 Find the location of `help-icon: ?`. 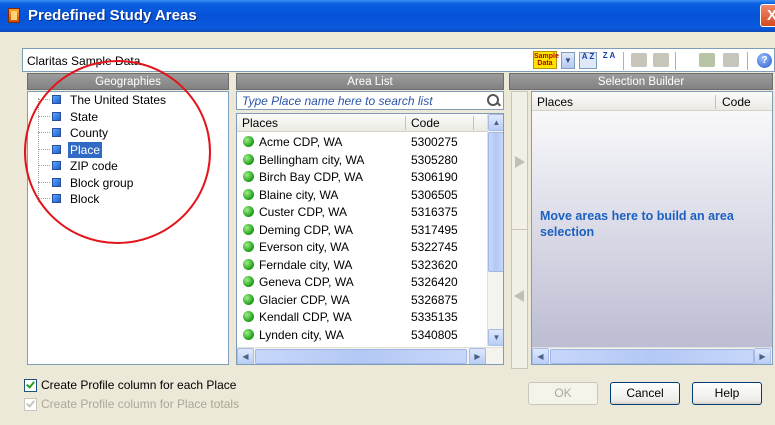

help-icon: ? is located at coordinates (764, 60).